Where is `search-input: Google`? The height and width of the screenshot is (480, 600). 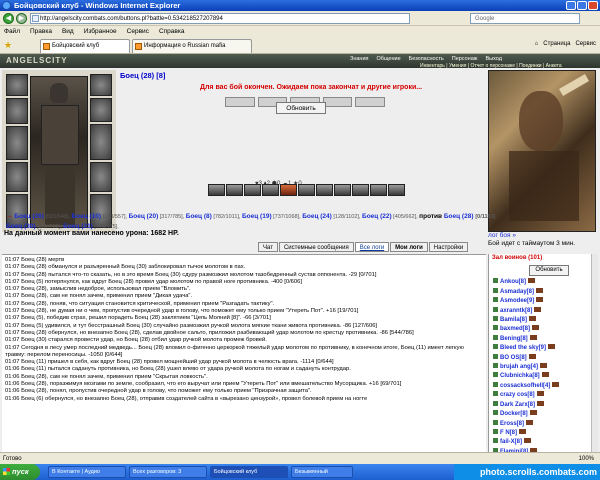 search-input: Google is located at coordinates (525, 18).